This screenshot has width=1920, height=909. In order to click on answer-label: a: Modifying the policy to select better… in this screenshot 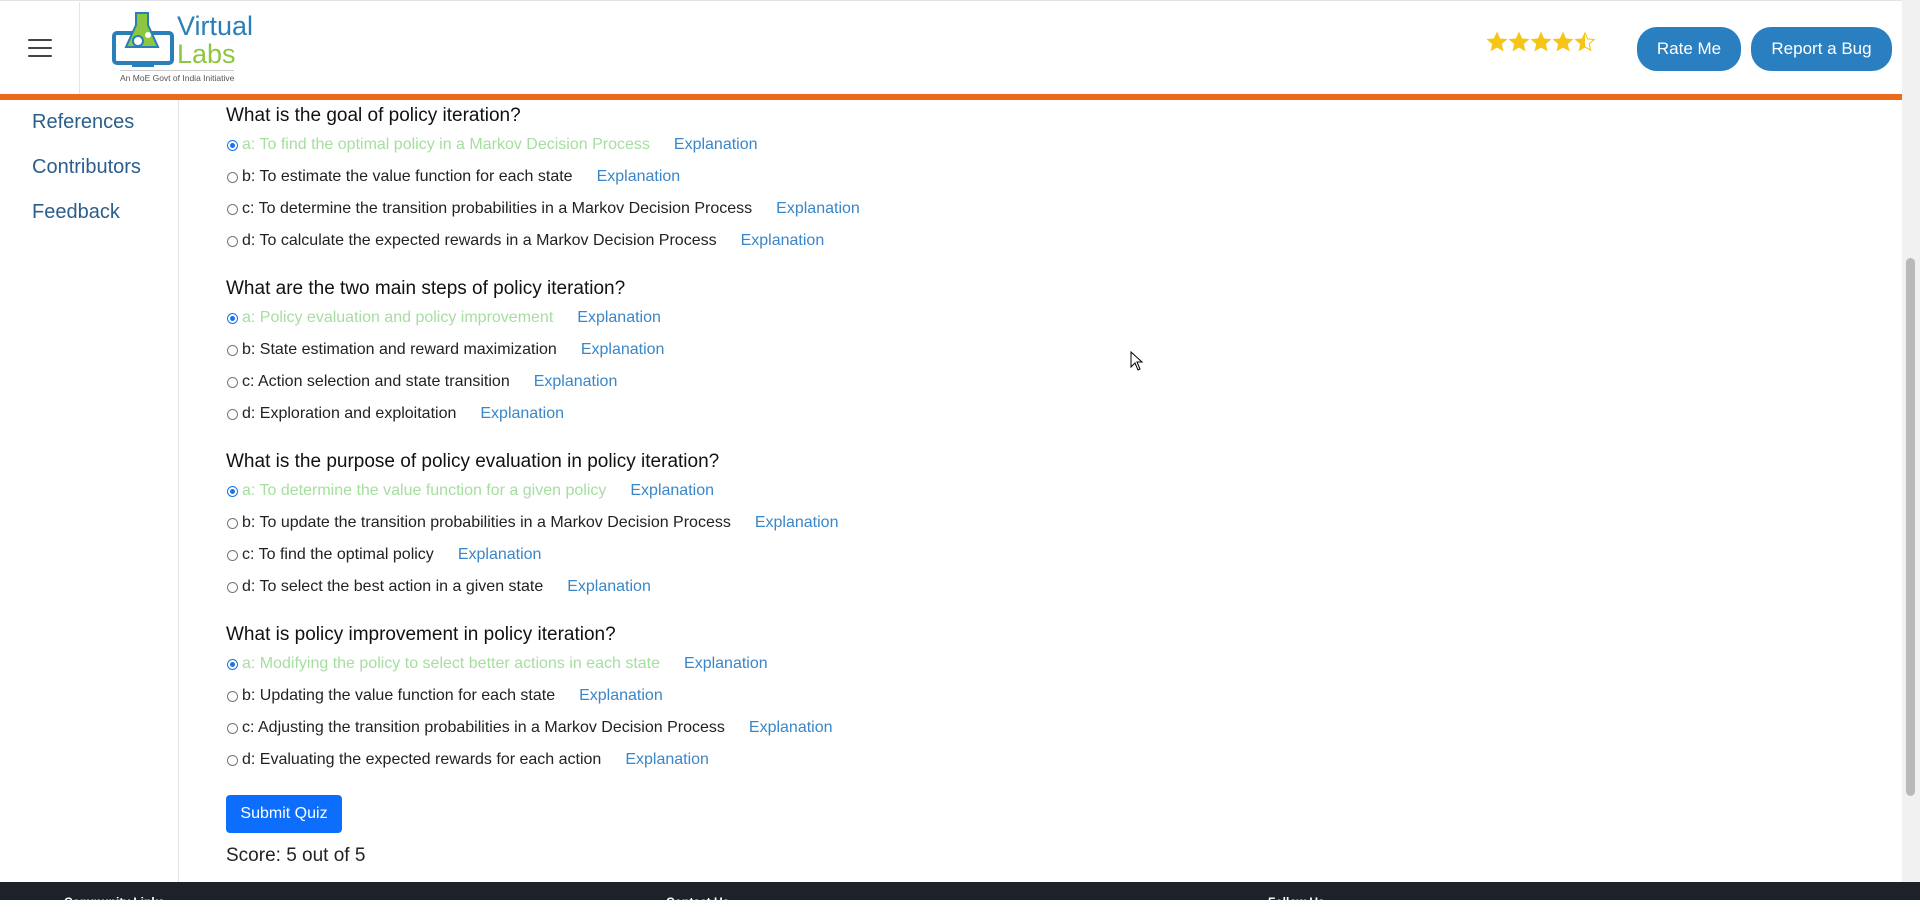, I will do `click(451, 664)`.